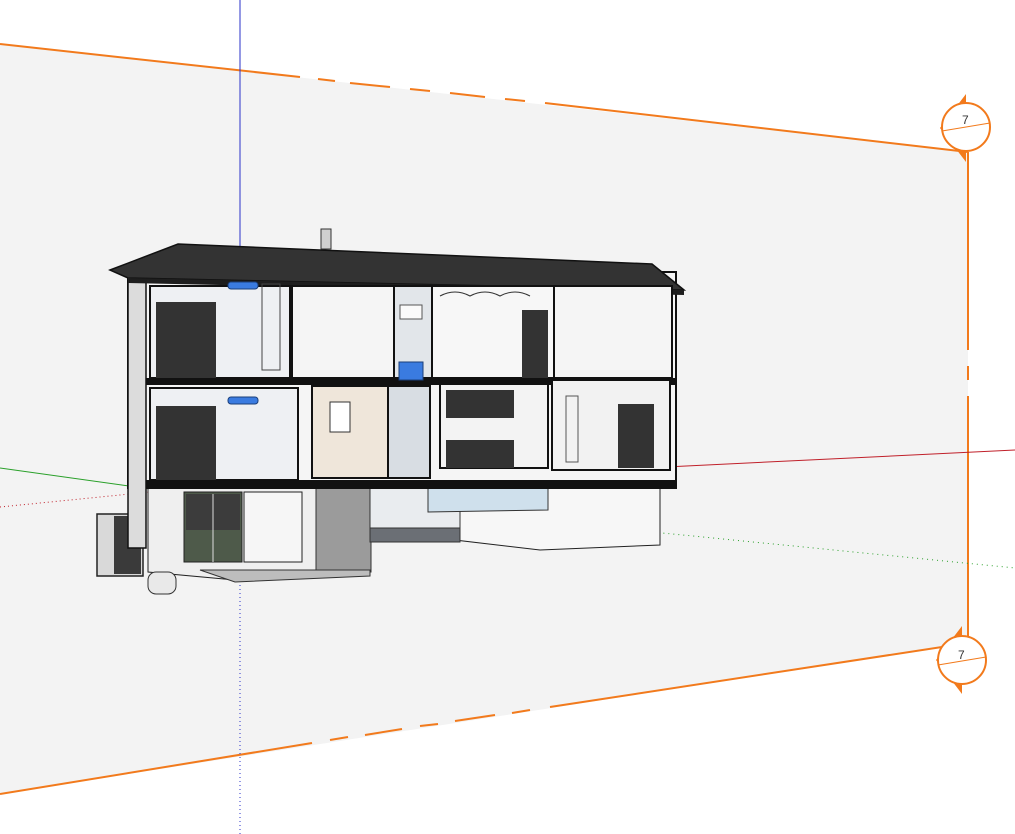  Describe the element at coordinates (186, 340) in the screenshot. I see `door-upper-left` at that location.